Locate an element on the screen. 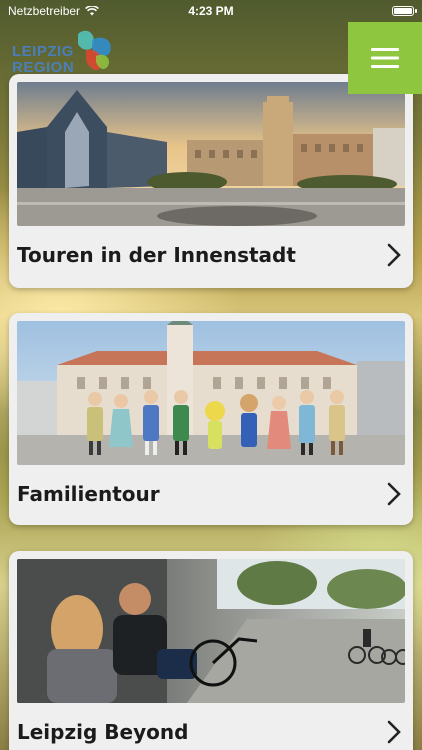  carrier-name: Netzbetreiber is located at coordinates (44, 11).